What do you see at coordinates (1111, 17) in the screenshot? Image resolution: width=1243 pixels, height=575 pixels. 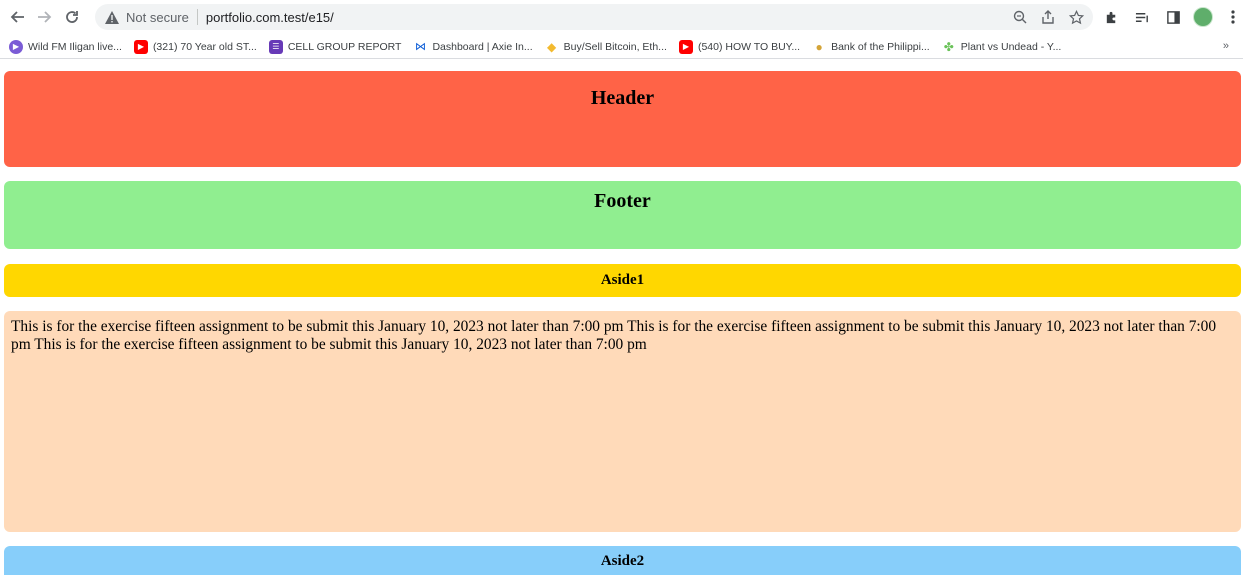 I see `extensions-icon` at bounding box center [1111, 17].